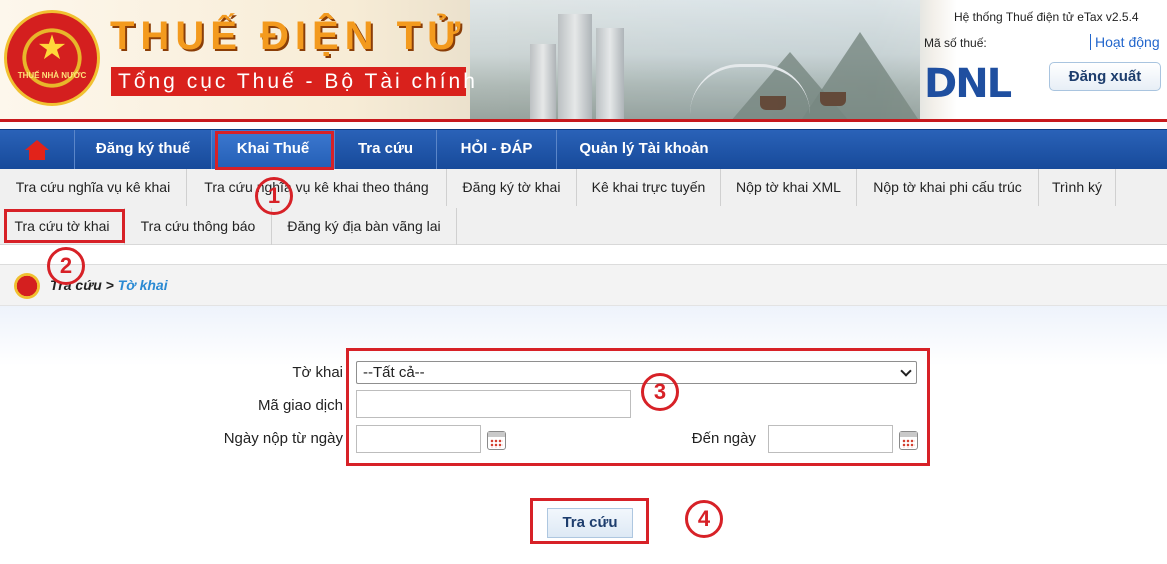 This screenshot has height=564, width=1167. What do you see at coordinates (589, 521) in the screenshot?
I see `annotation-box-search-button` at bounding box center [589, 521].